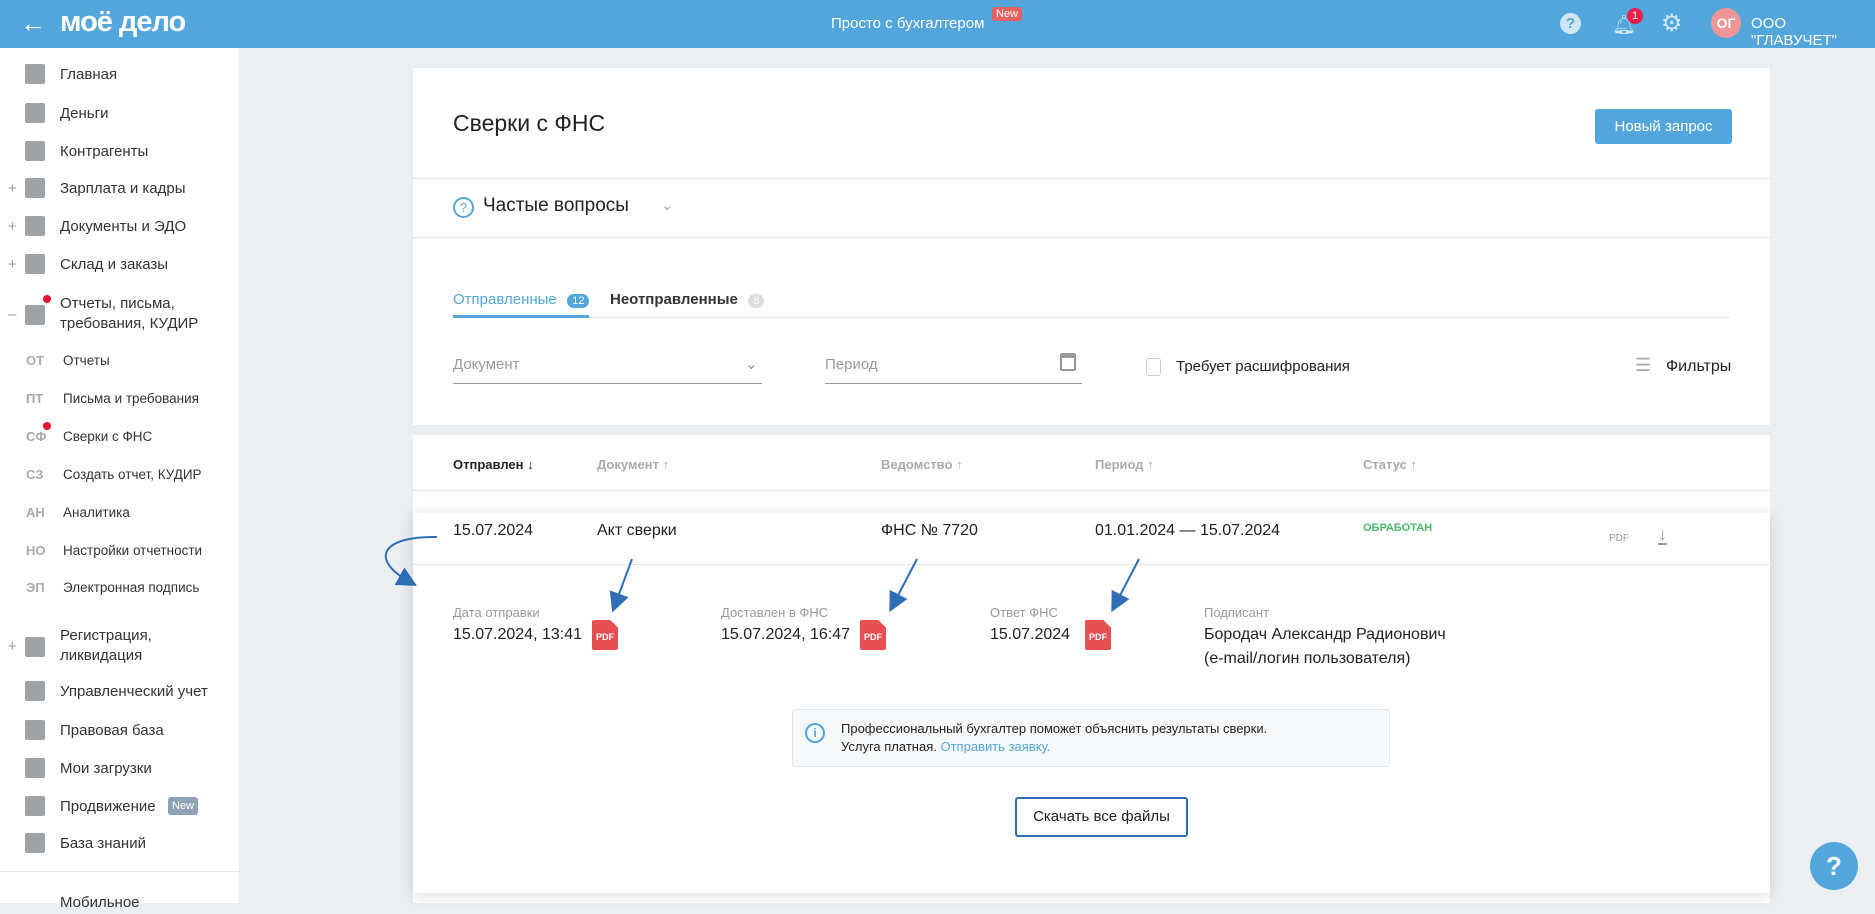 The height and width of the screenshot is (914, 1875). Describe the element at coordinates (762, 574) in the screenshot. I see `annotation-arrows` at that location.